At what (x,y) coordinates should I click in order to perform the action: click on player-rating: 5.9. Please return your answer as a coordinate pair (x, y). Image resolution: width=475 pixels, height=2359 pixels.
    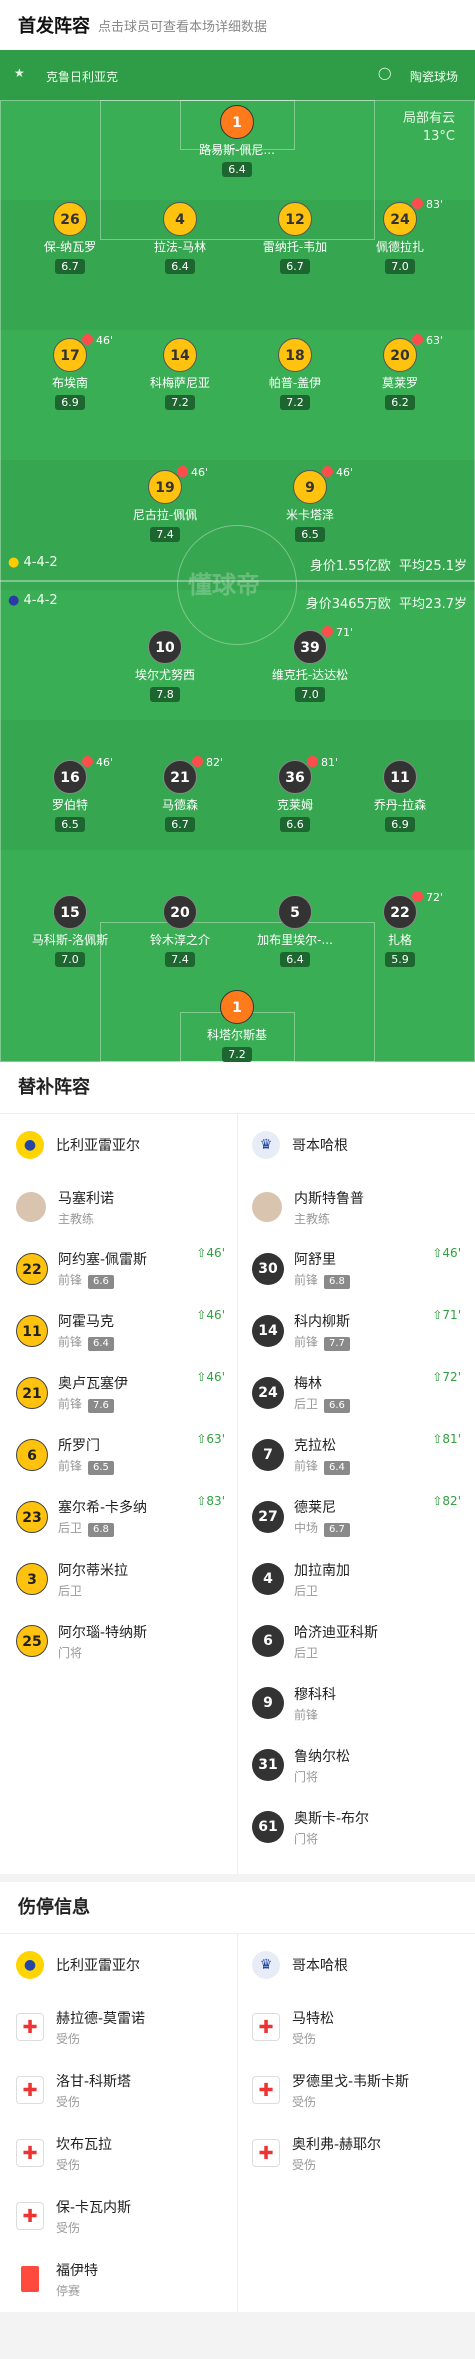
    Looking at the image, I should click on (400, 959).